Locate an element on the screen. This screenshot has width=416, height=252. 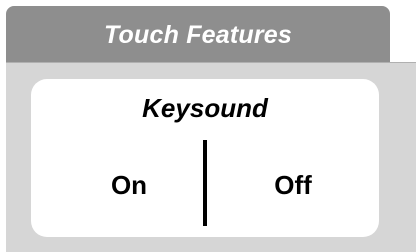
keysound-on-button: On is located at coordinates (129, 185).